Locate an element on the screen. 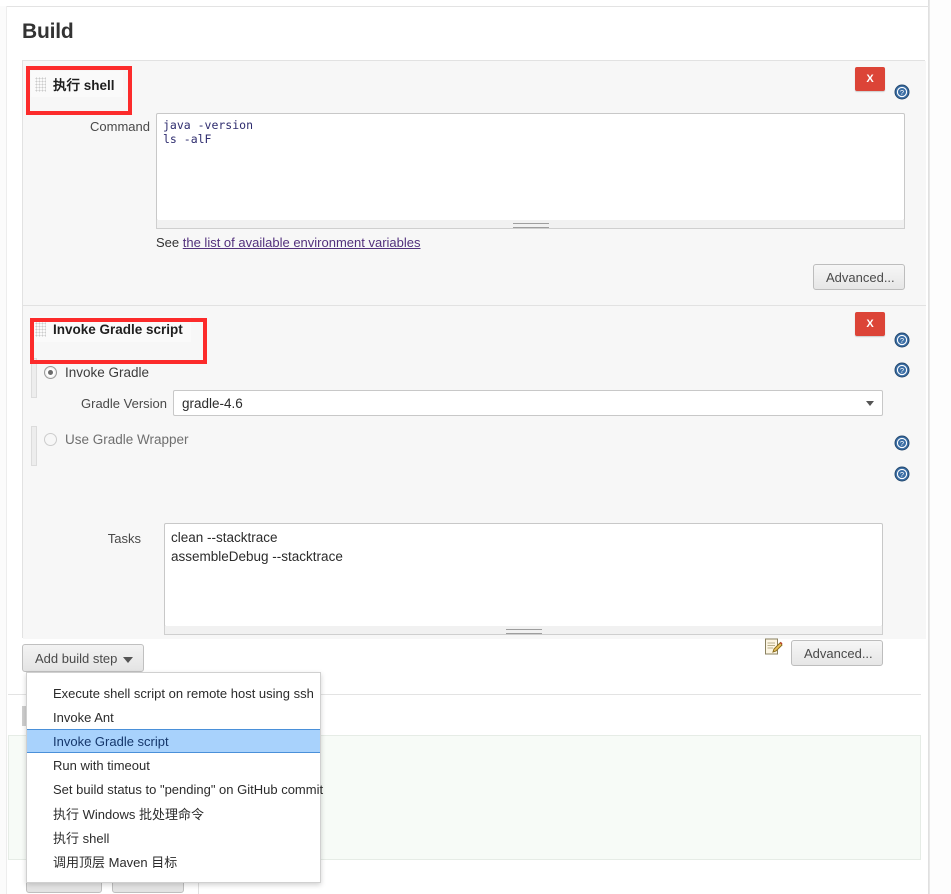 The width and height of the screenshot is (951, 894). help-icon-gradle-version: ? is located at coordinates (902, 370).